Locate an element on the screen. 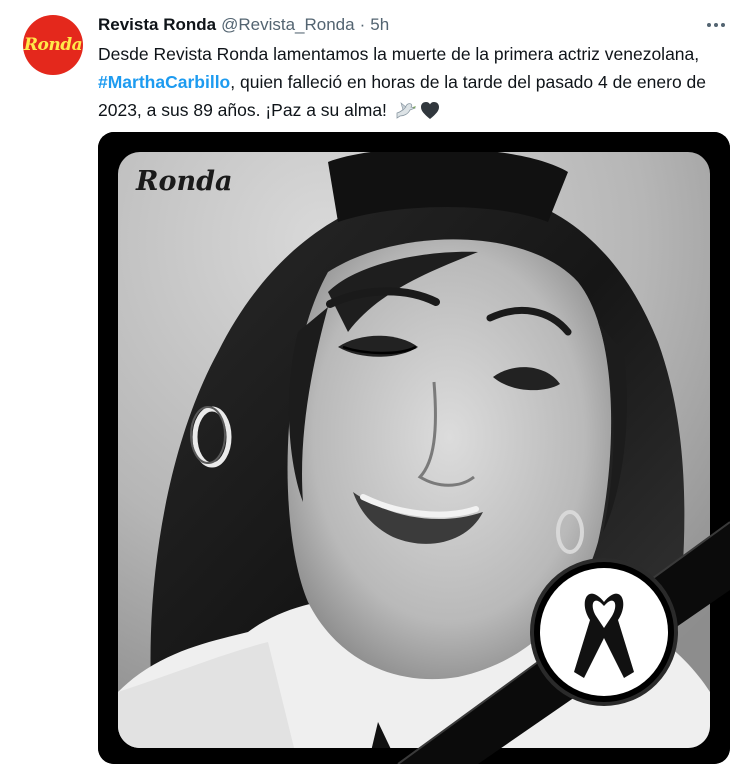 This screenshot has width=748, height=773. tweet-header: Revista Ronda @Revista_Ronda · 5h is located at coordinates (243, 25).